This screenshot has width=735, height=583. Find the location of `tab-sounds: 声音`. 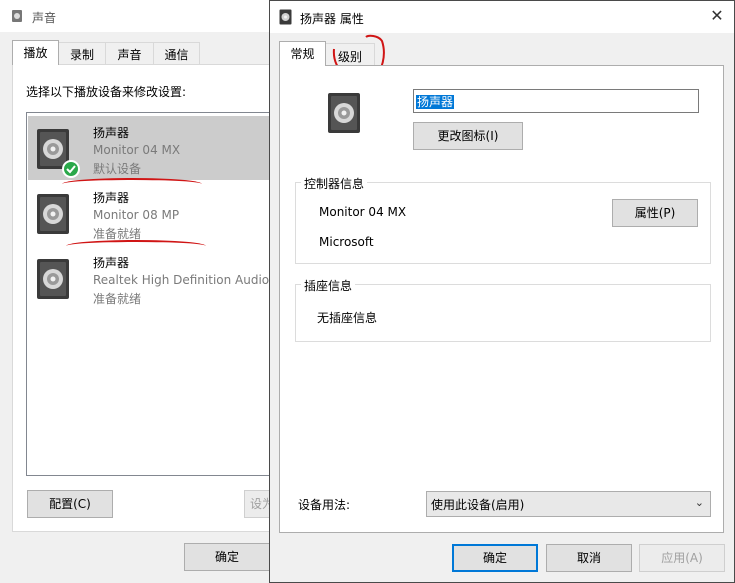

tab-sounds: 声音 is located at coordinates (129, 53).